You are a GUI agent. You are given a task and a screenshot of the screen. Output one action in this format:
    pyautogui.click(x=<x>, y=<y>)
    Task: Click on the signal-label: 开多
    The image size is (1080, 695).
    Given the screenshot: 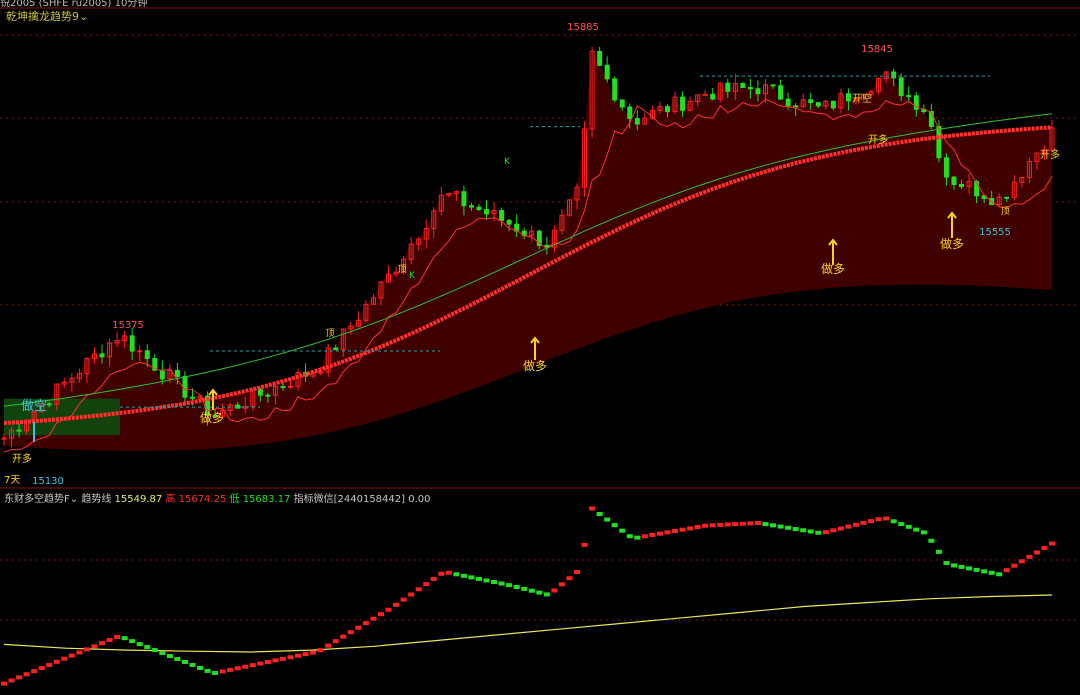 What is the action you would take?
    pyautogui.click(x=22, y=458)
    